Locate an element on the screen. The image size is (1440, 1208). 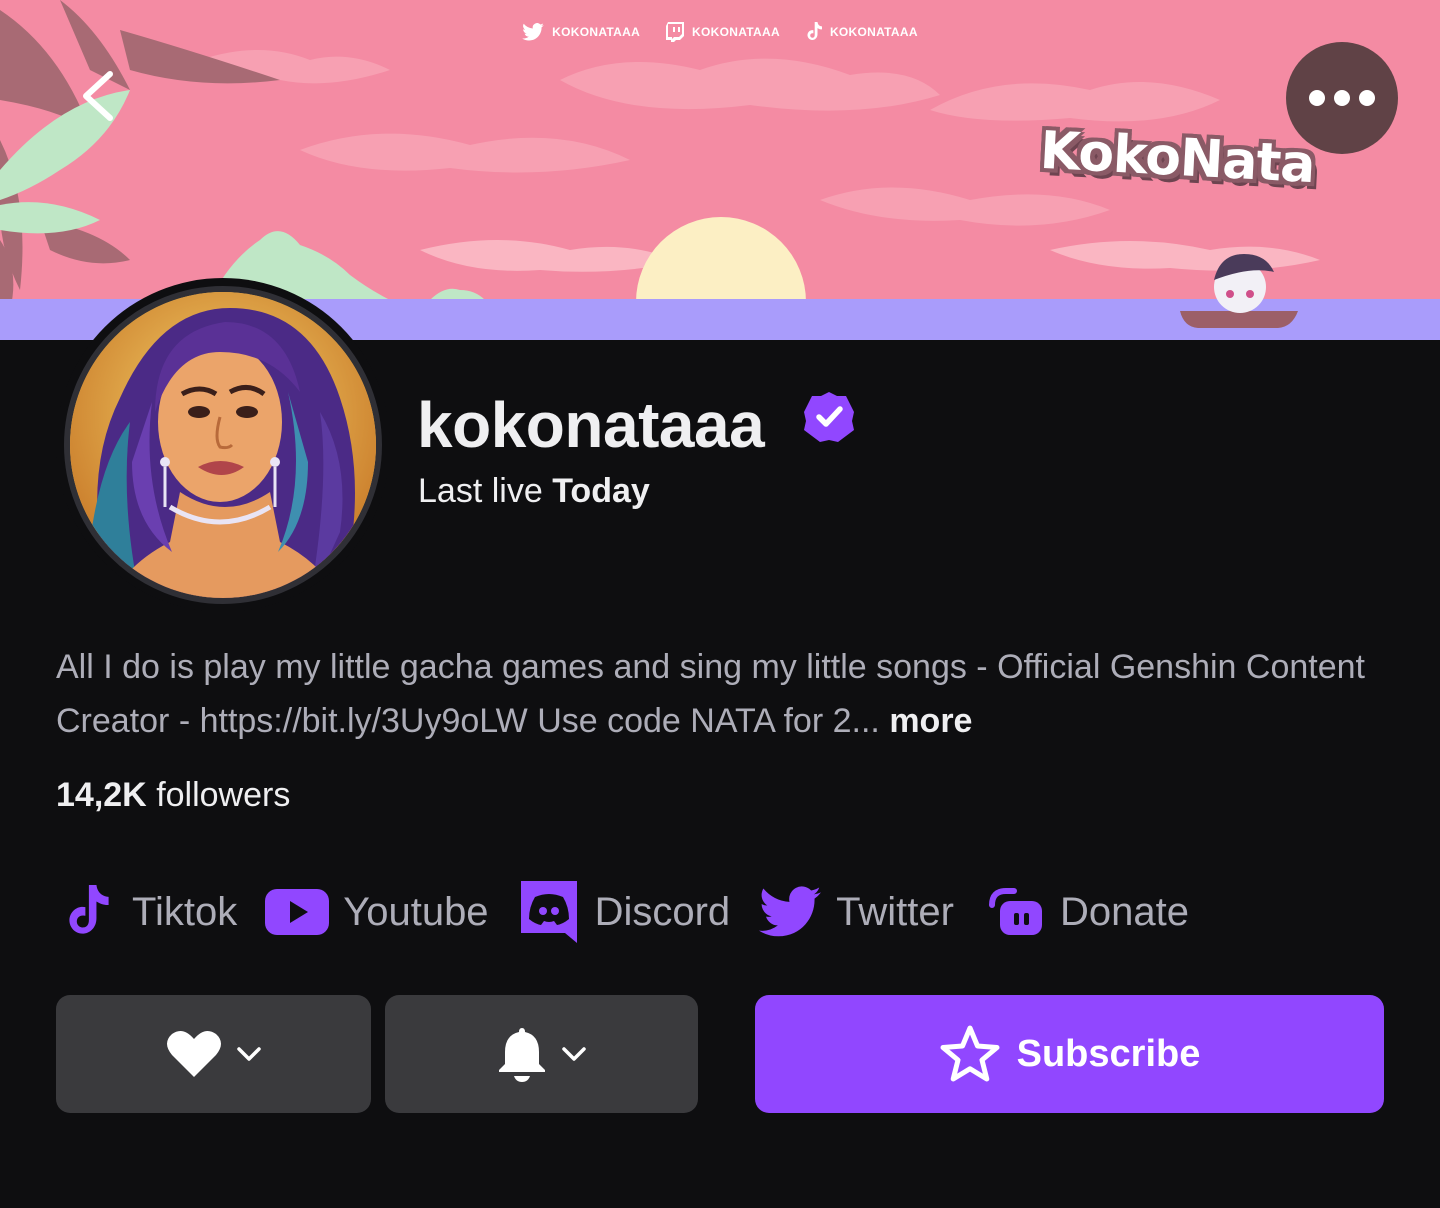
twitch-icon is located at coordinates (675, 32).